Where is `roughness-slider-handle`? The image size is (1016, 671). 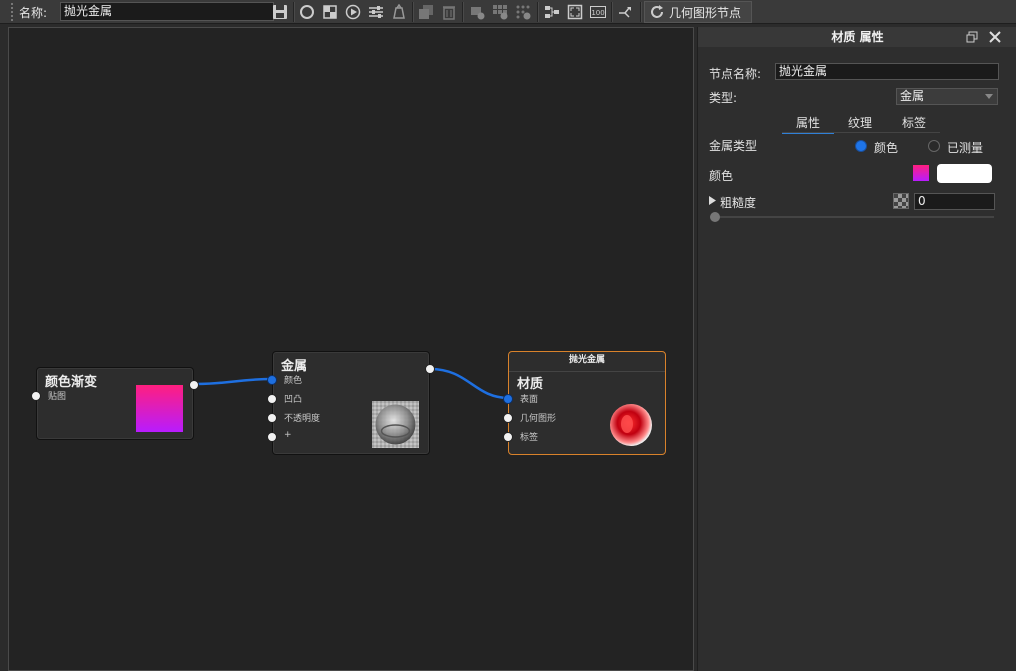
roughness-slider-handle is located at coordinates (715, 217).